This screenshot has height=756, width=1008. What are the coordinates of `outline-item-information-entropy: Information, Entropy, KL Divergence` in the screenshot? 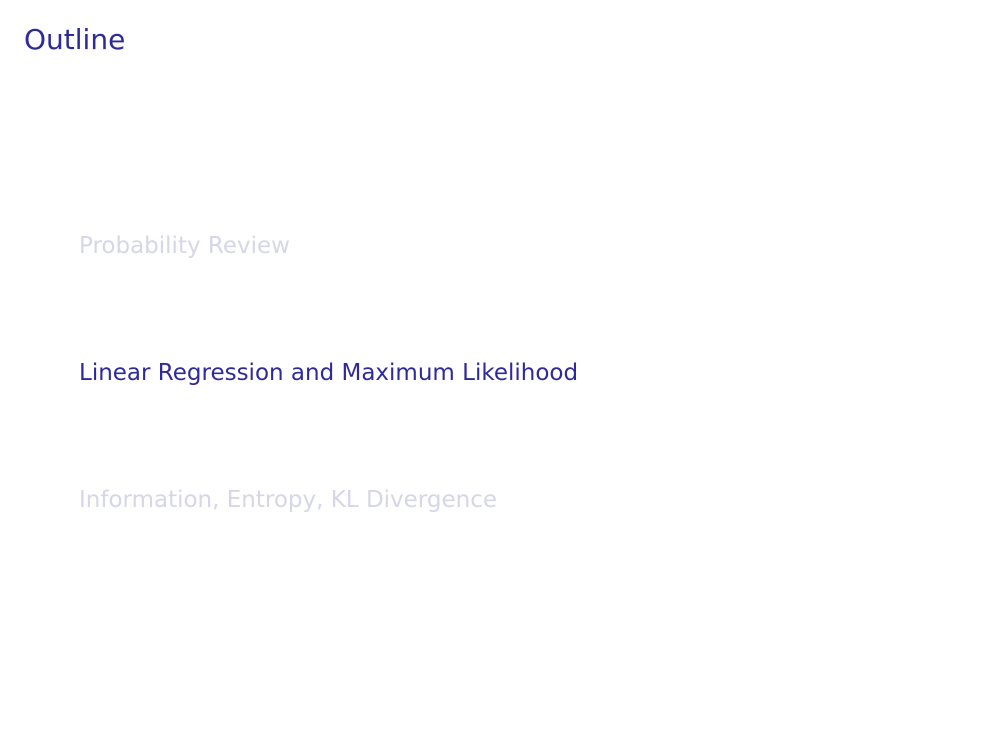 It's located at (288, 500).